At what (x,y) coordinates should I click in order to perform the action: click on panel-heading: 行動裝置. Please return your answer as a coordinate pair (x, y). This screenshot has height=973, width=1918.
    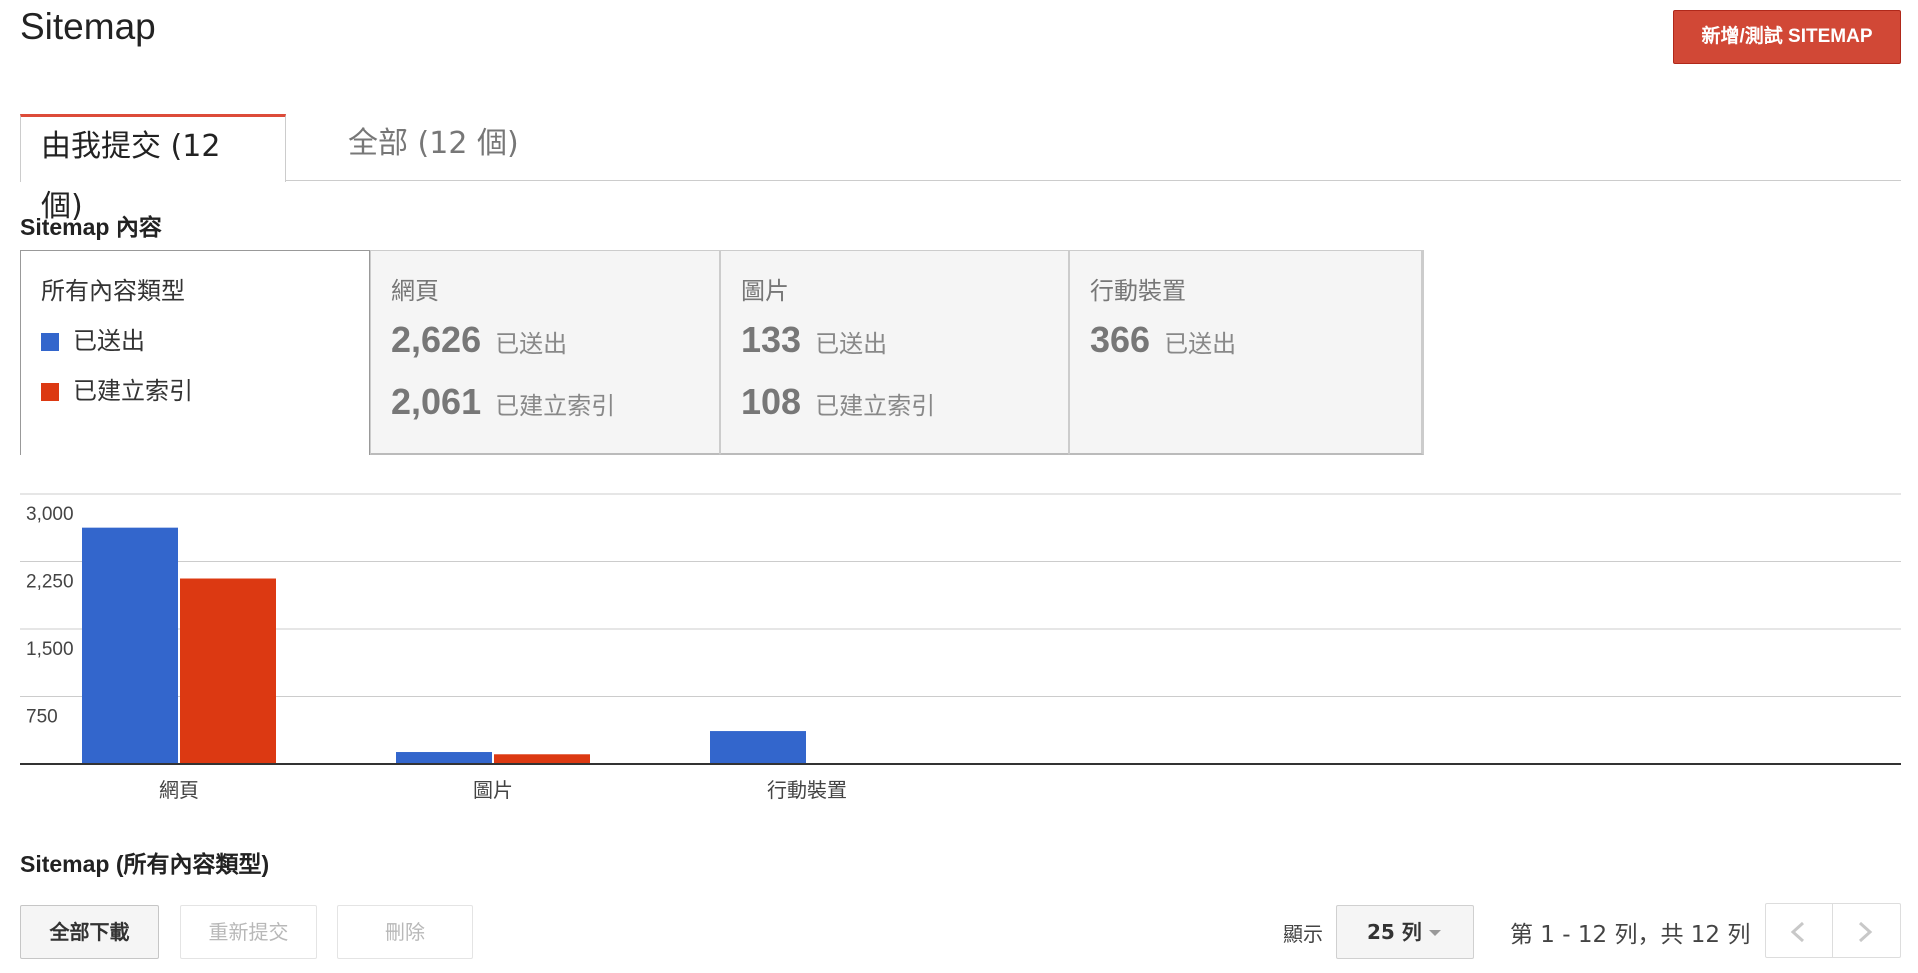
    Looking at the image, I should click on (1138, 291).